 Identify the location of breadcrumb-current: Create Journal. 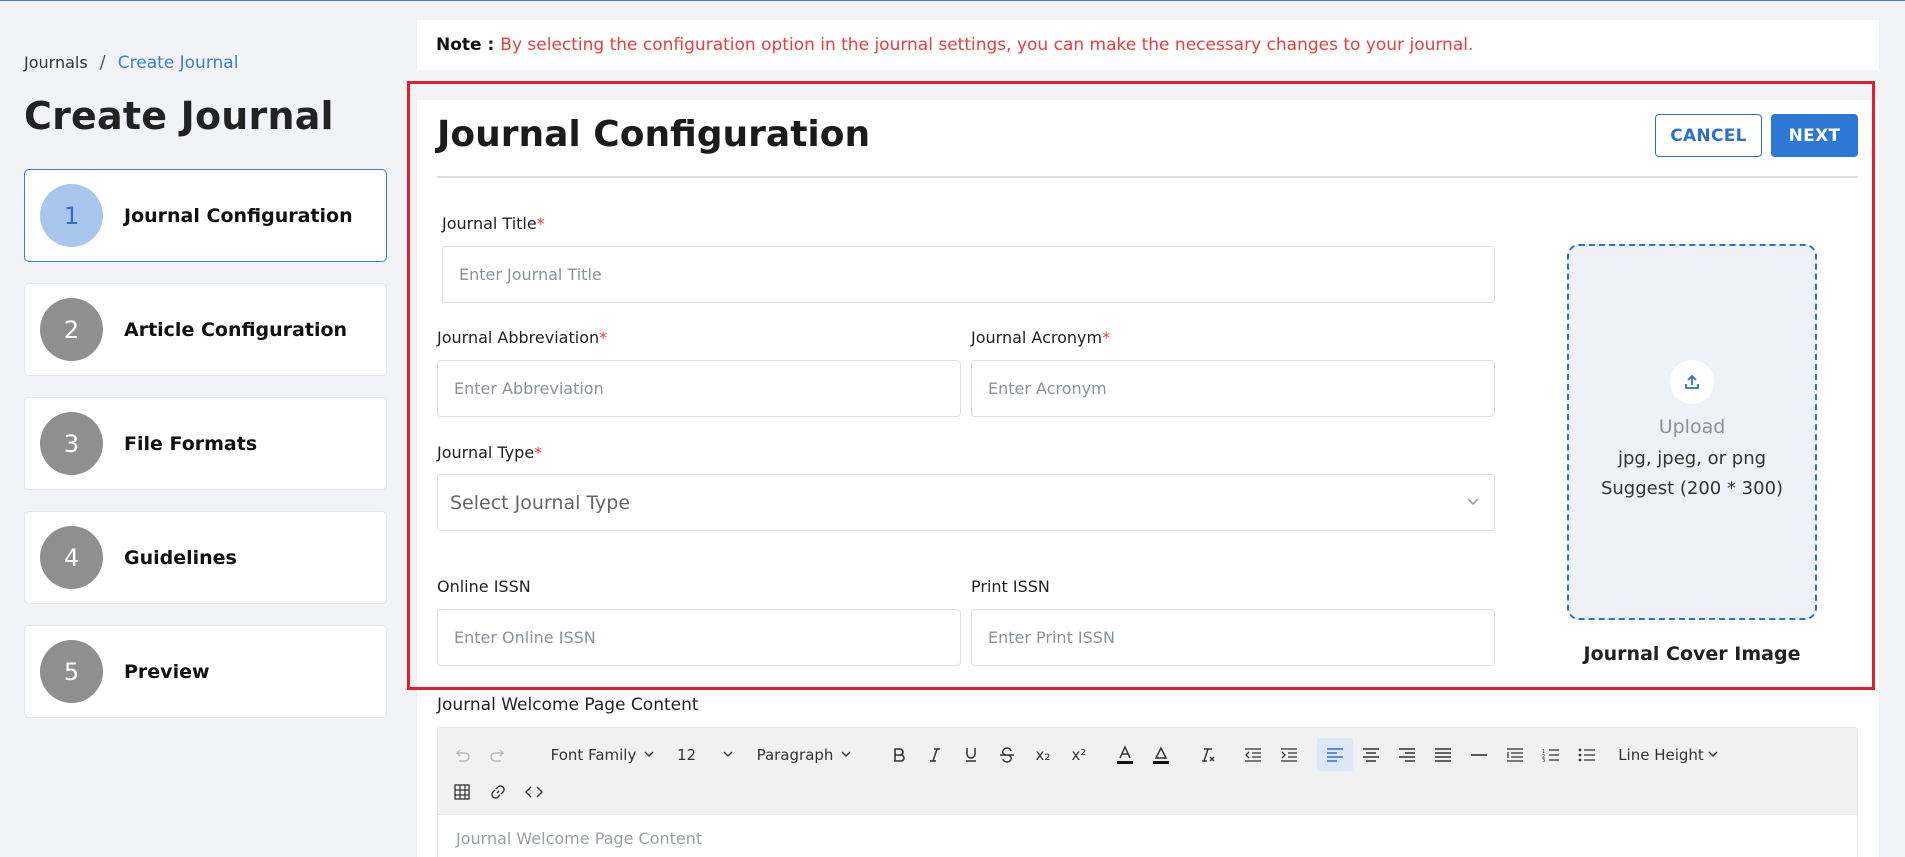
(178, 63).